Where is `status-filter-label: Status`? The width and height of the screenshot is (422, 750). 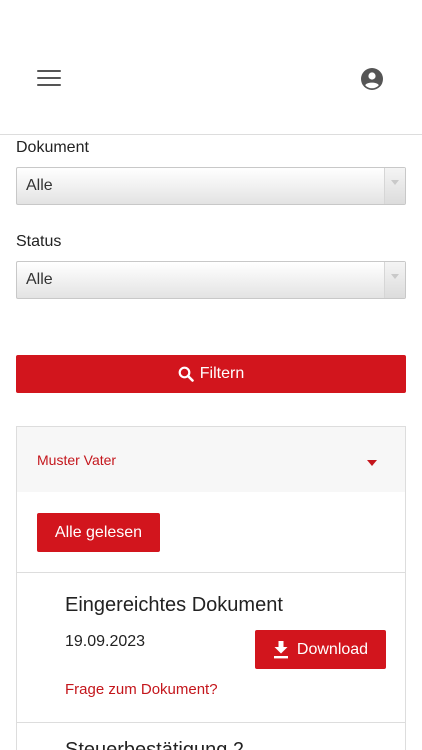
status-filter-label: Status is located at coordinates (39, 241).